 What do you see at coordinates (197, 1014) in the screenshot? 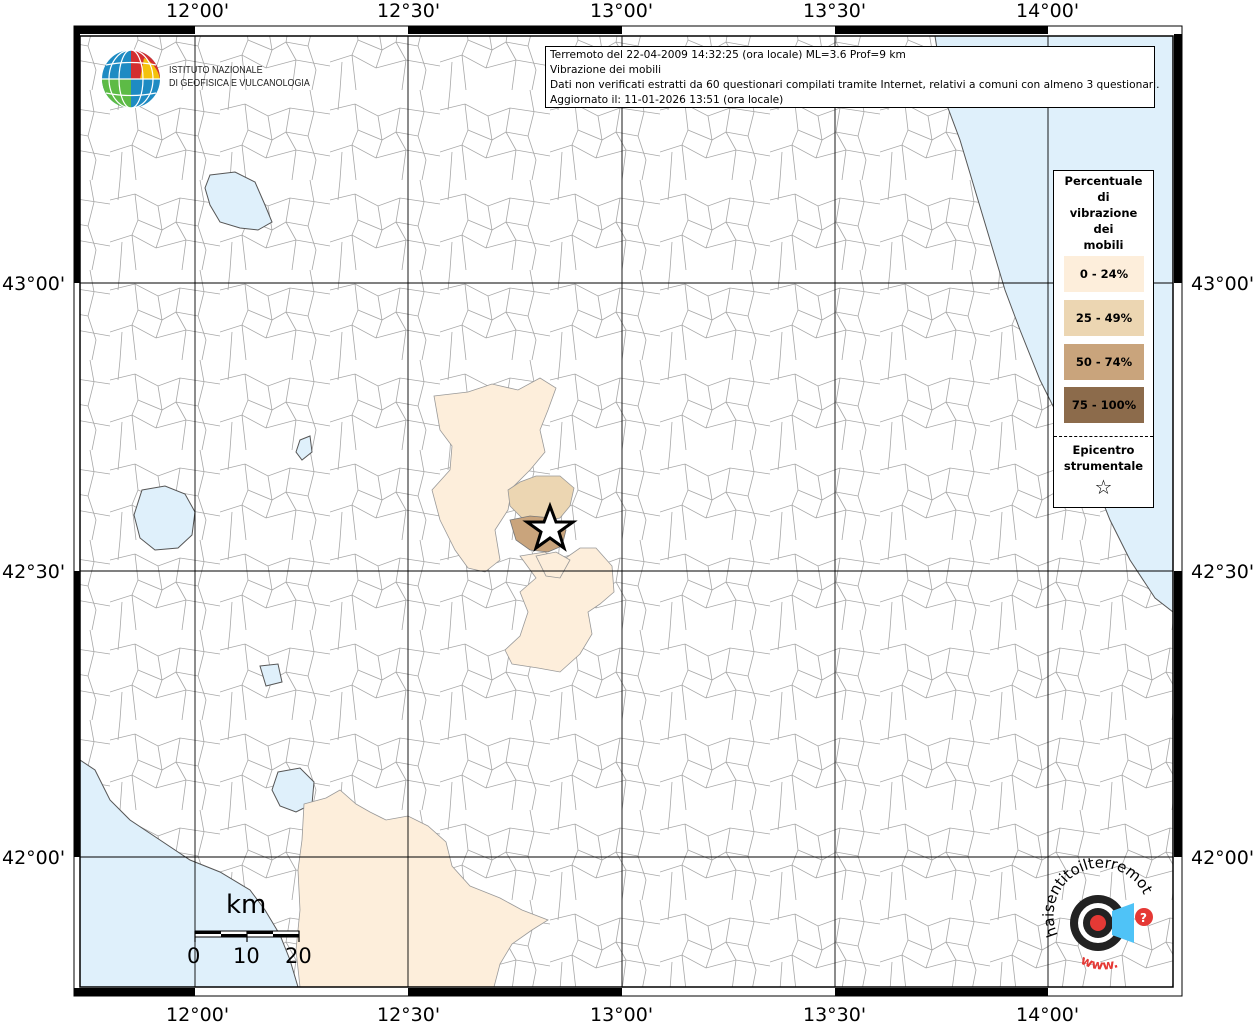
I see `lon-label-bottom-1200: 12°00'` at bounding box center [197, 1014].